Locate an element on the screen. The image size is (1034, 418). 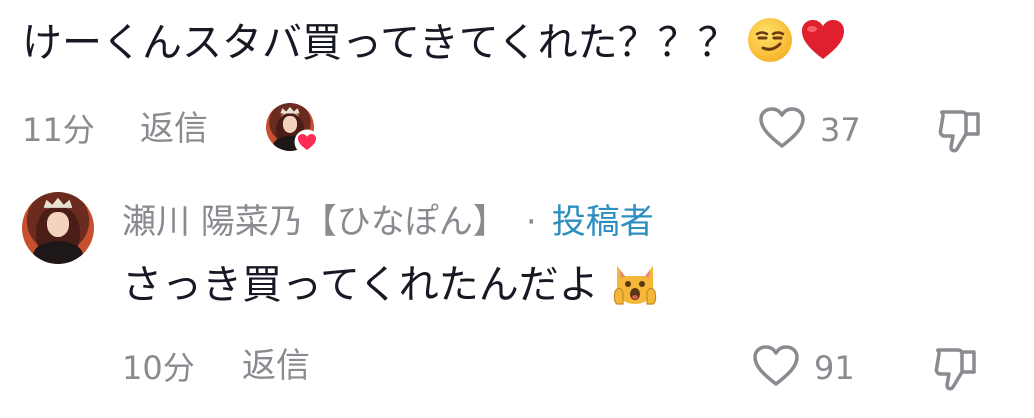
comment-1-text-row: けーくんスタバ買ってきてくれた？？？ is located at coordinates (434, 45).